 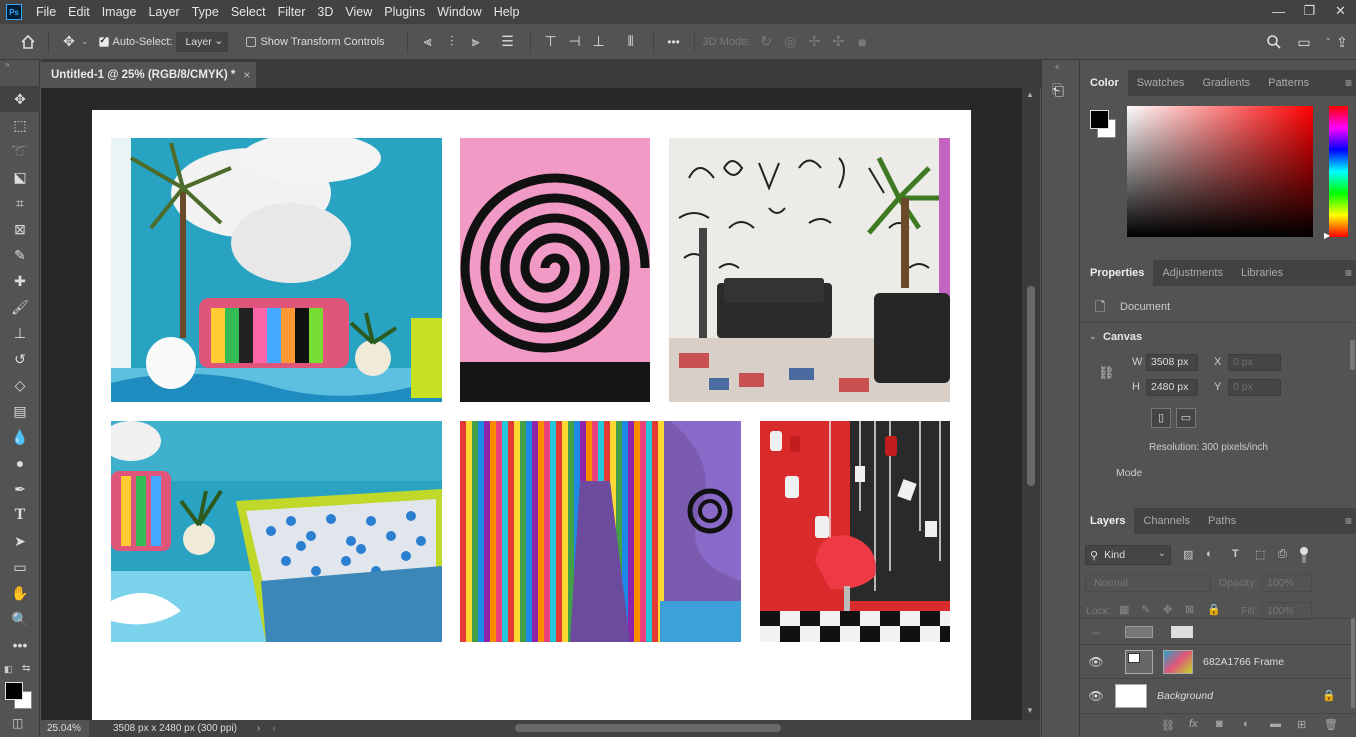 What do you see at coordinates (276, 531) in the screenshot?
I see `photo-ball-pit` at bounding box center [276, 531].